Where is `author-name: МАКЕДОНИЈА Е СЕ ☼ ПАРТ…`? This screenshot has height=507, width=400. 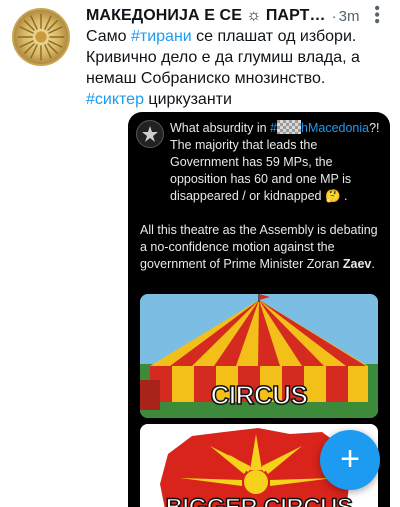
author-name: МАКЕДОНИЈА Е СЕ ☼ ПАРТ… is located at coordinates (206, 16).